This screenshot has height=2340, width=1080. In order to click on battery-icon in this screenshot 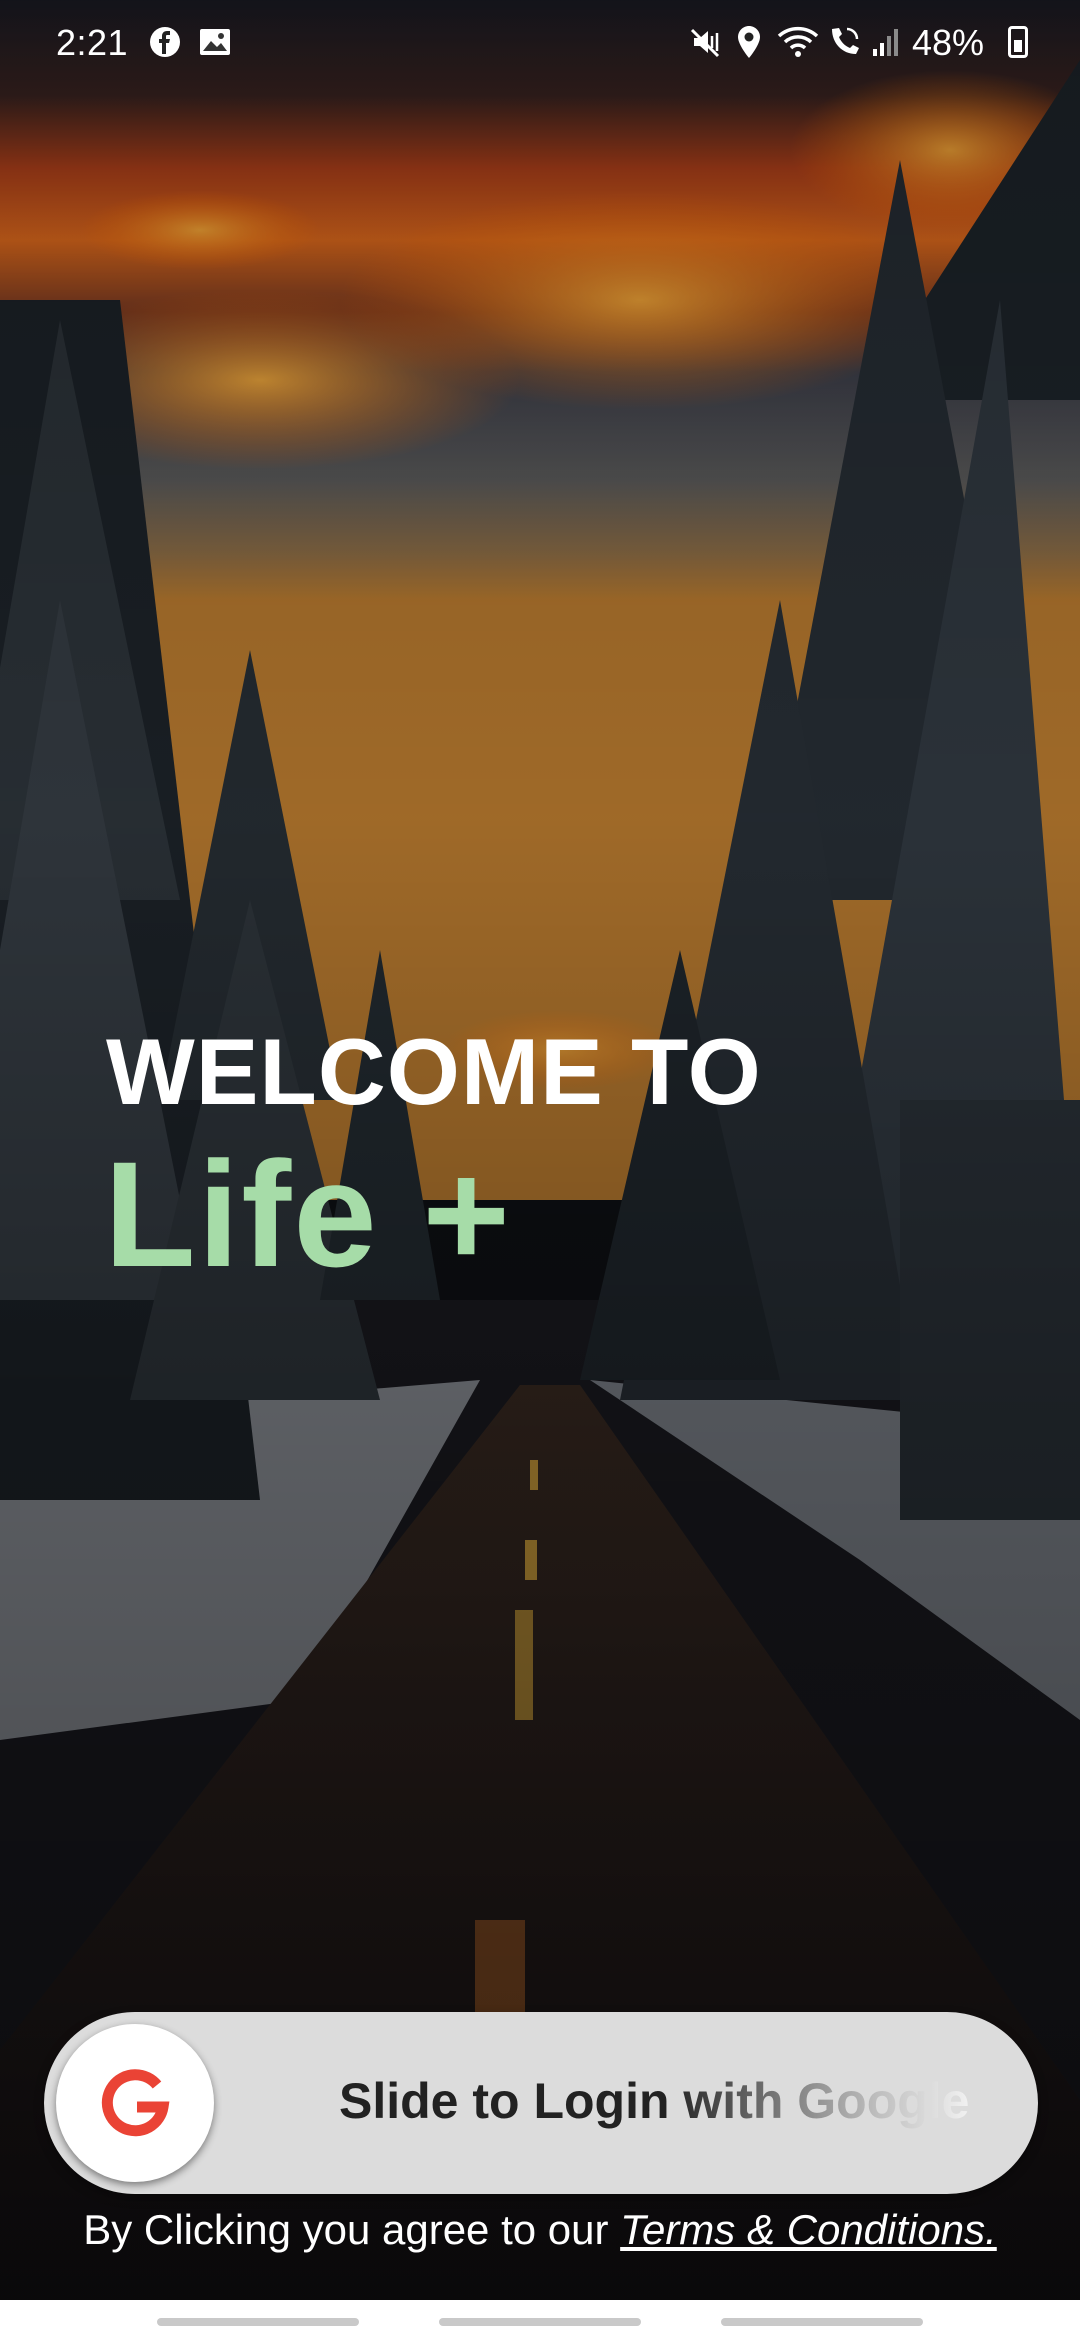, I will do `click(1018, 42)`.